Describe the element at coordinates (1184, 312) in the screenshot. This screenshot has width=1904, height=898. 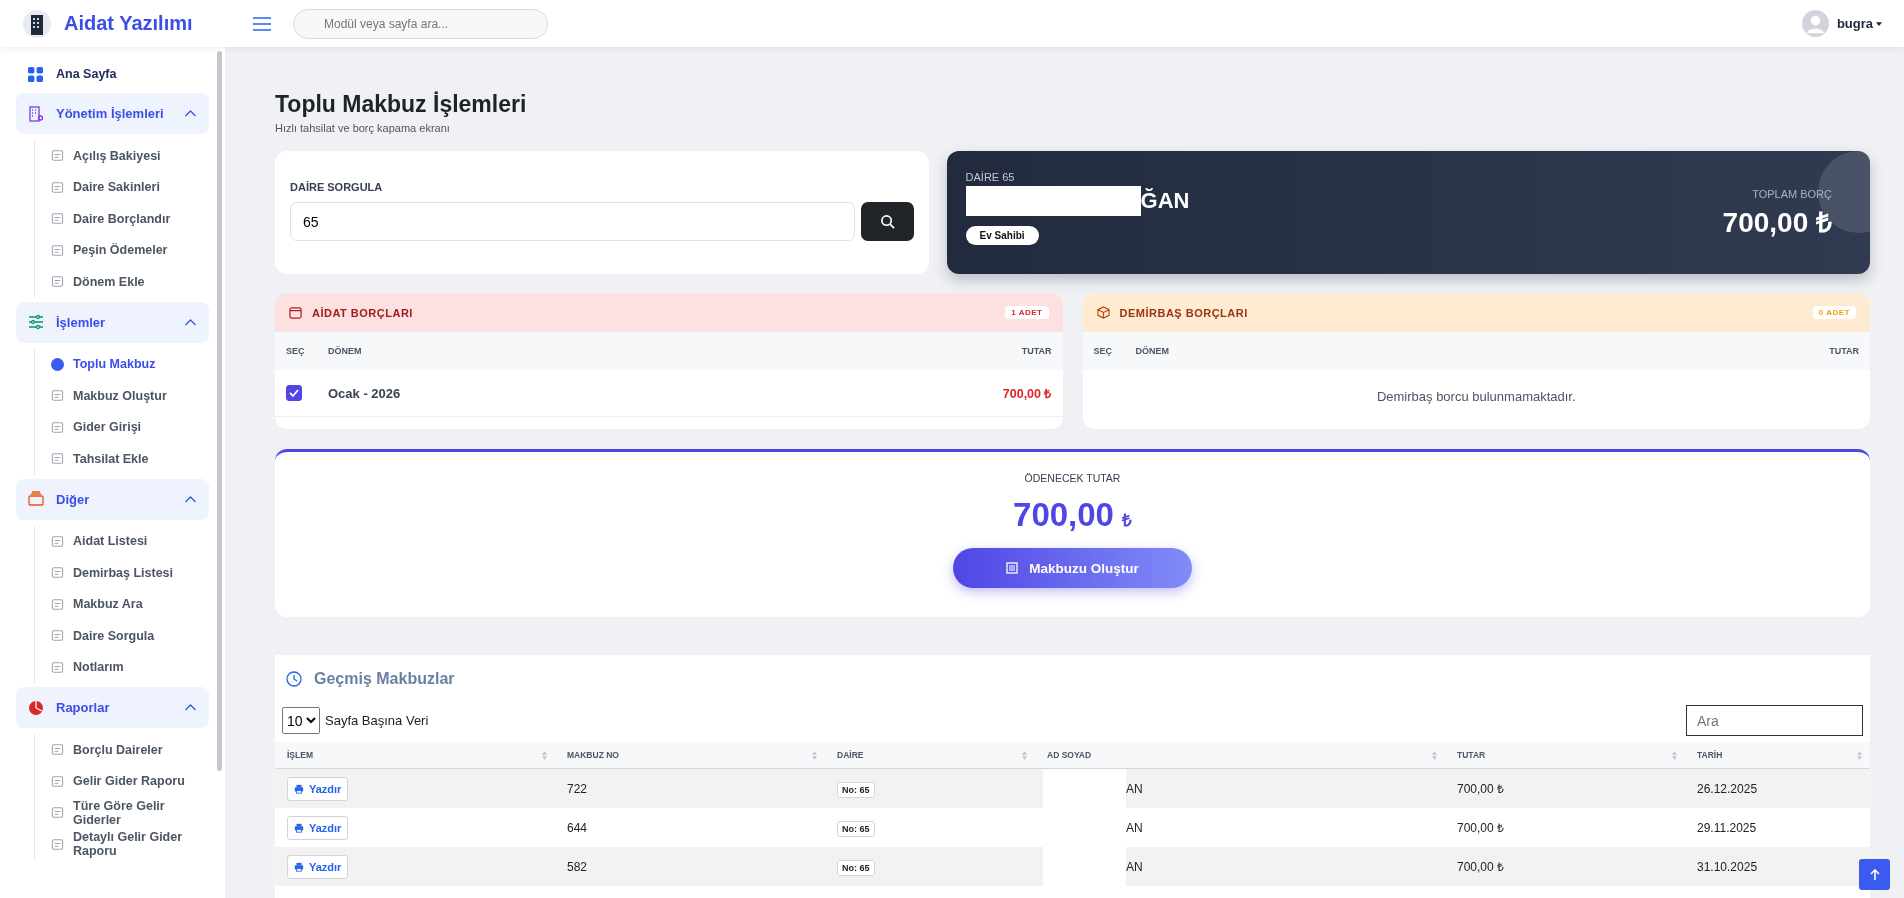
I see `section-title: DEMİRBAŞ BORÇLARI` at that location.